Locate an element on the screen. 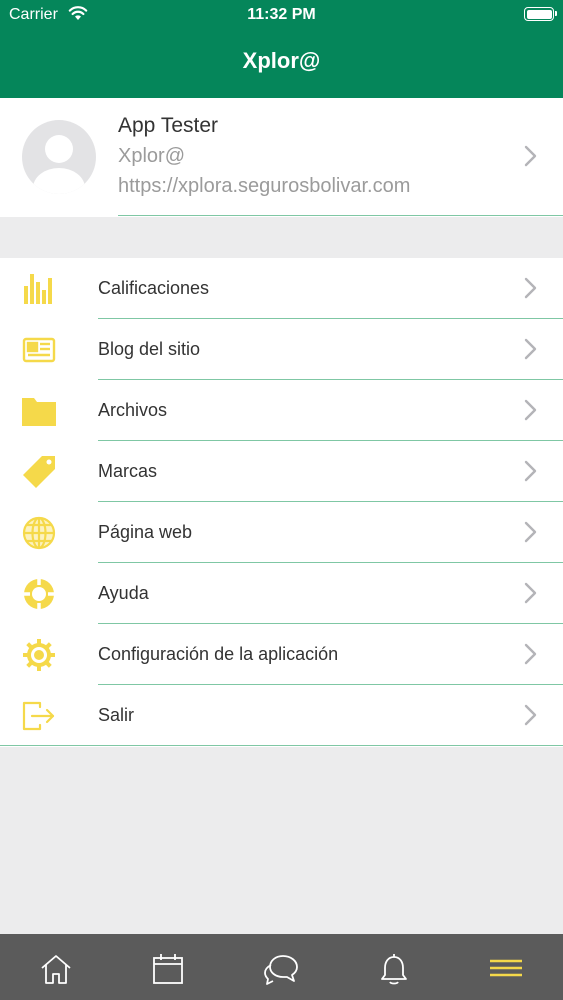 The image size is (563, 1000). row-divider is located at coordinates (281, 745).